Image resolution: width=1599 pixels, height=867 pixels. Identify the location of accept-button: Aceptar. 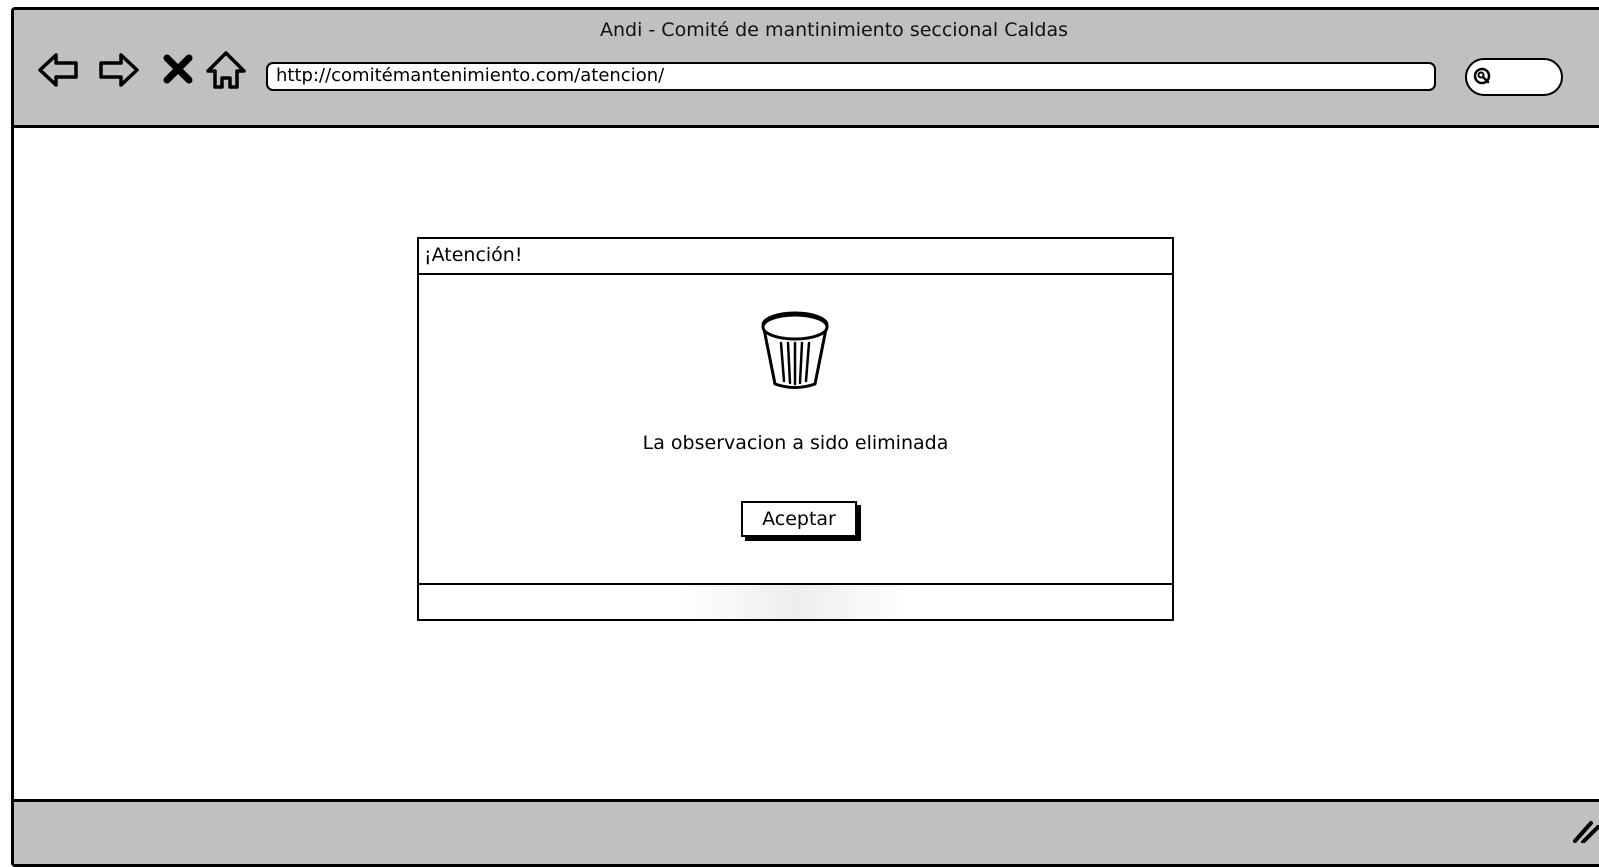
(799, 519).